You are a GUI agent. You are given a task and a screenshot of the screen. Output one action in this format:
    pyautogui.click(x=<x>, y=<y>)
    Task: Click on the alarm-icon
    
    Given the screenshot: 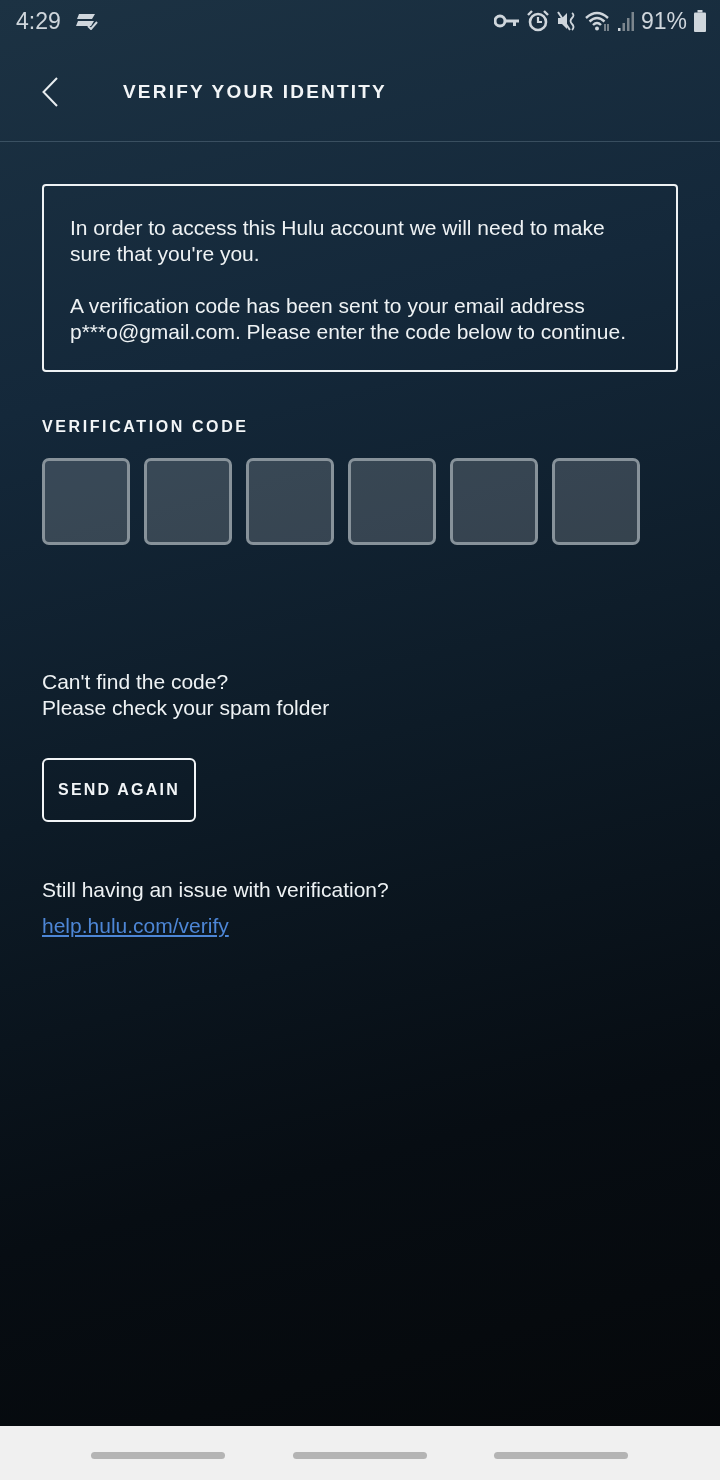 What is the action you would take?
    pyautogui.click(x=537, y=21)
    